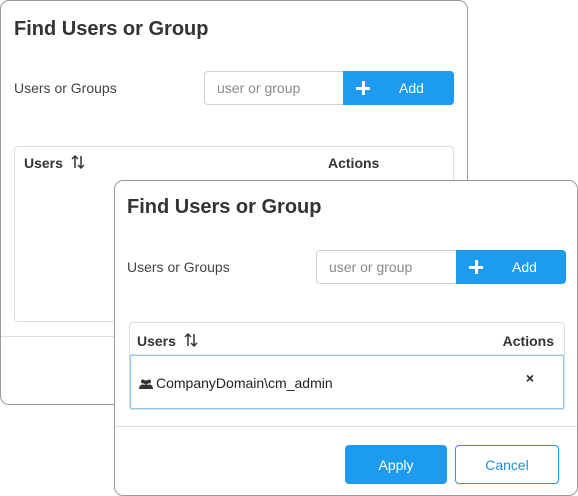 The image size is (578, 496). I want to click on footer-divider, so click(346, 426).